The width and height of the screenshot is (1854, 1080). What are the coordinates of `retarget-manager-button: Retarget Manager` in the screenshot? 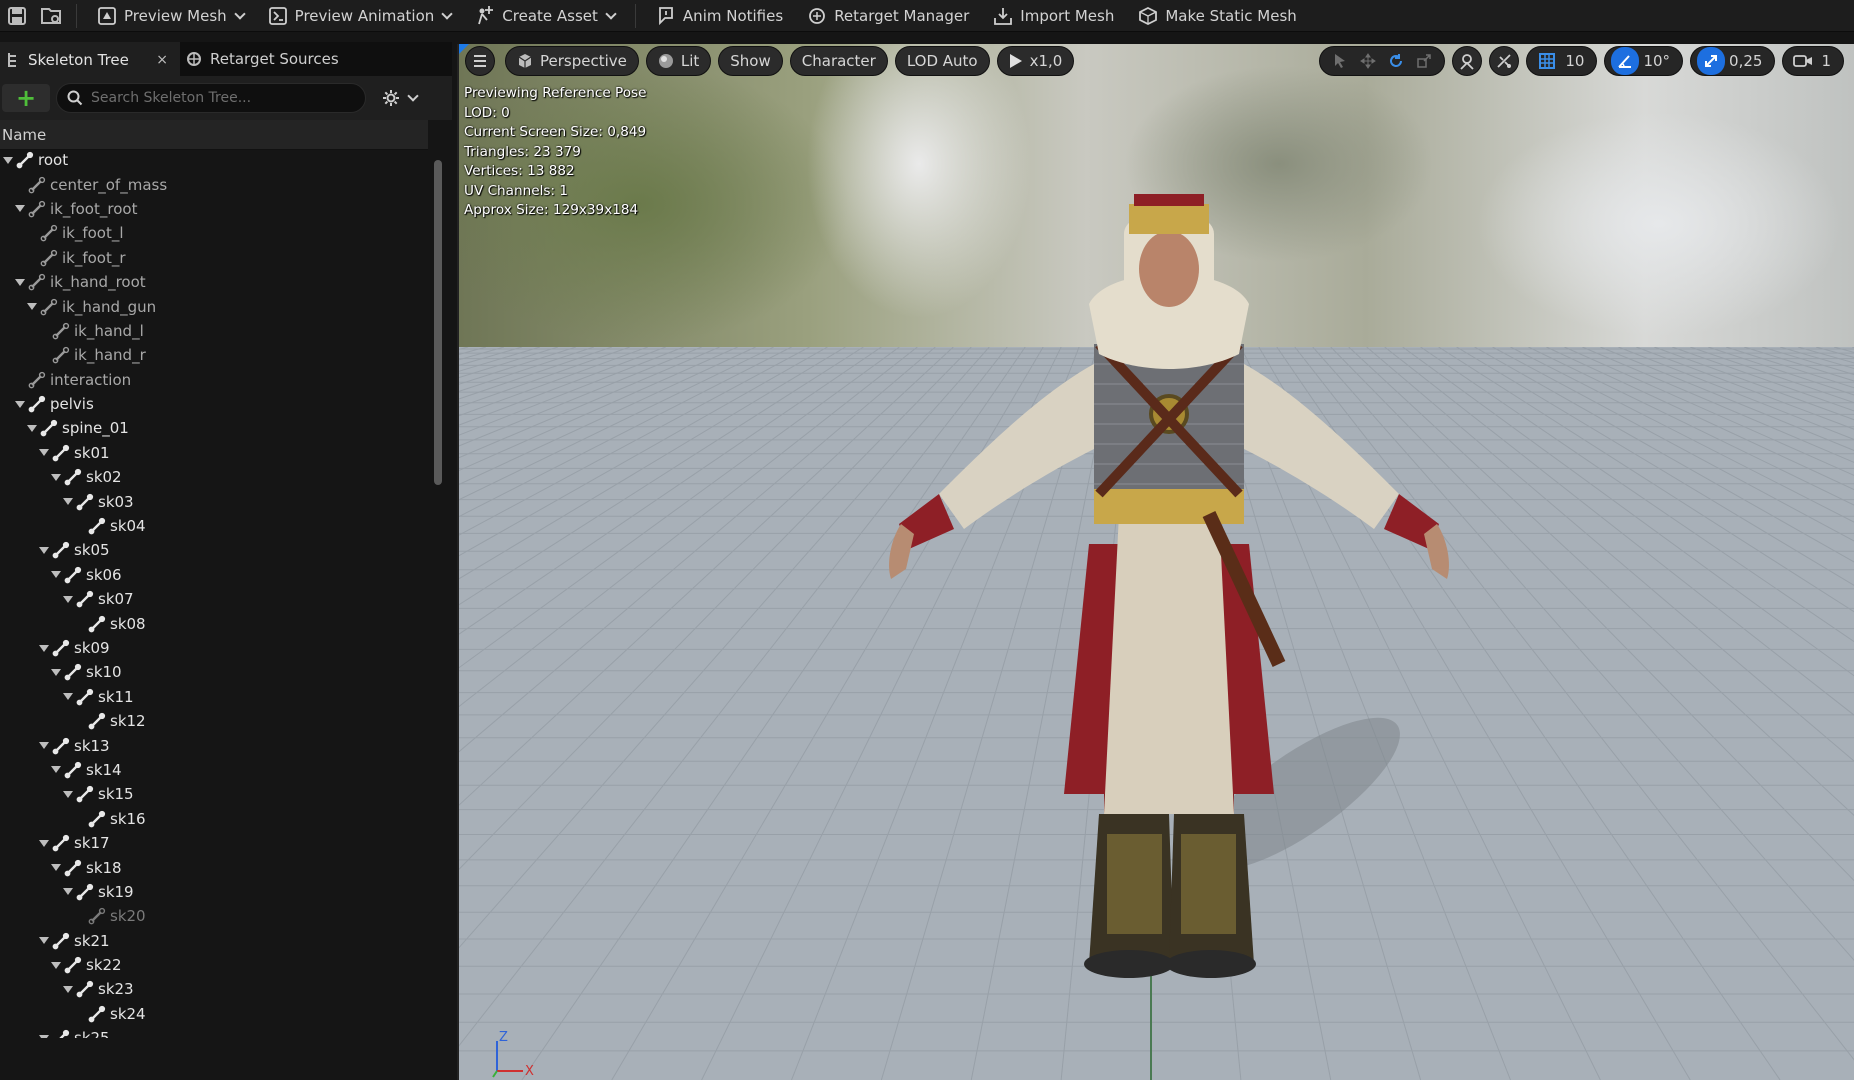 It's located at (888, 16).